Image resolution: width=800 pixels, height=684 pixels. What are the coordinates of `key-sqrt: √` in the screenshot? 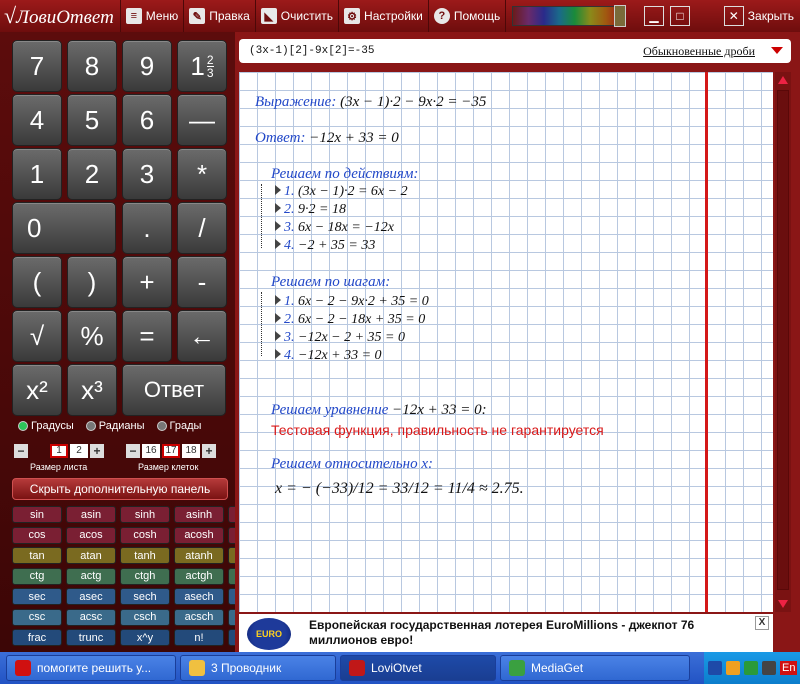 It's located at (37, 336).